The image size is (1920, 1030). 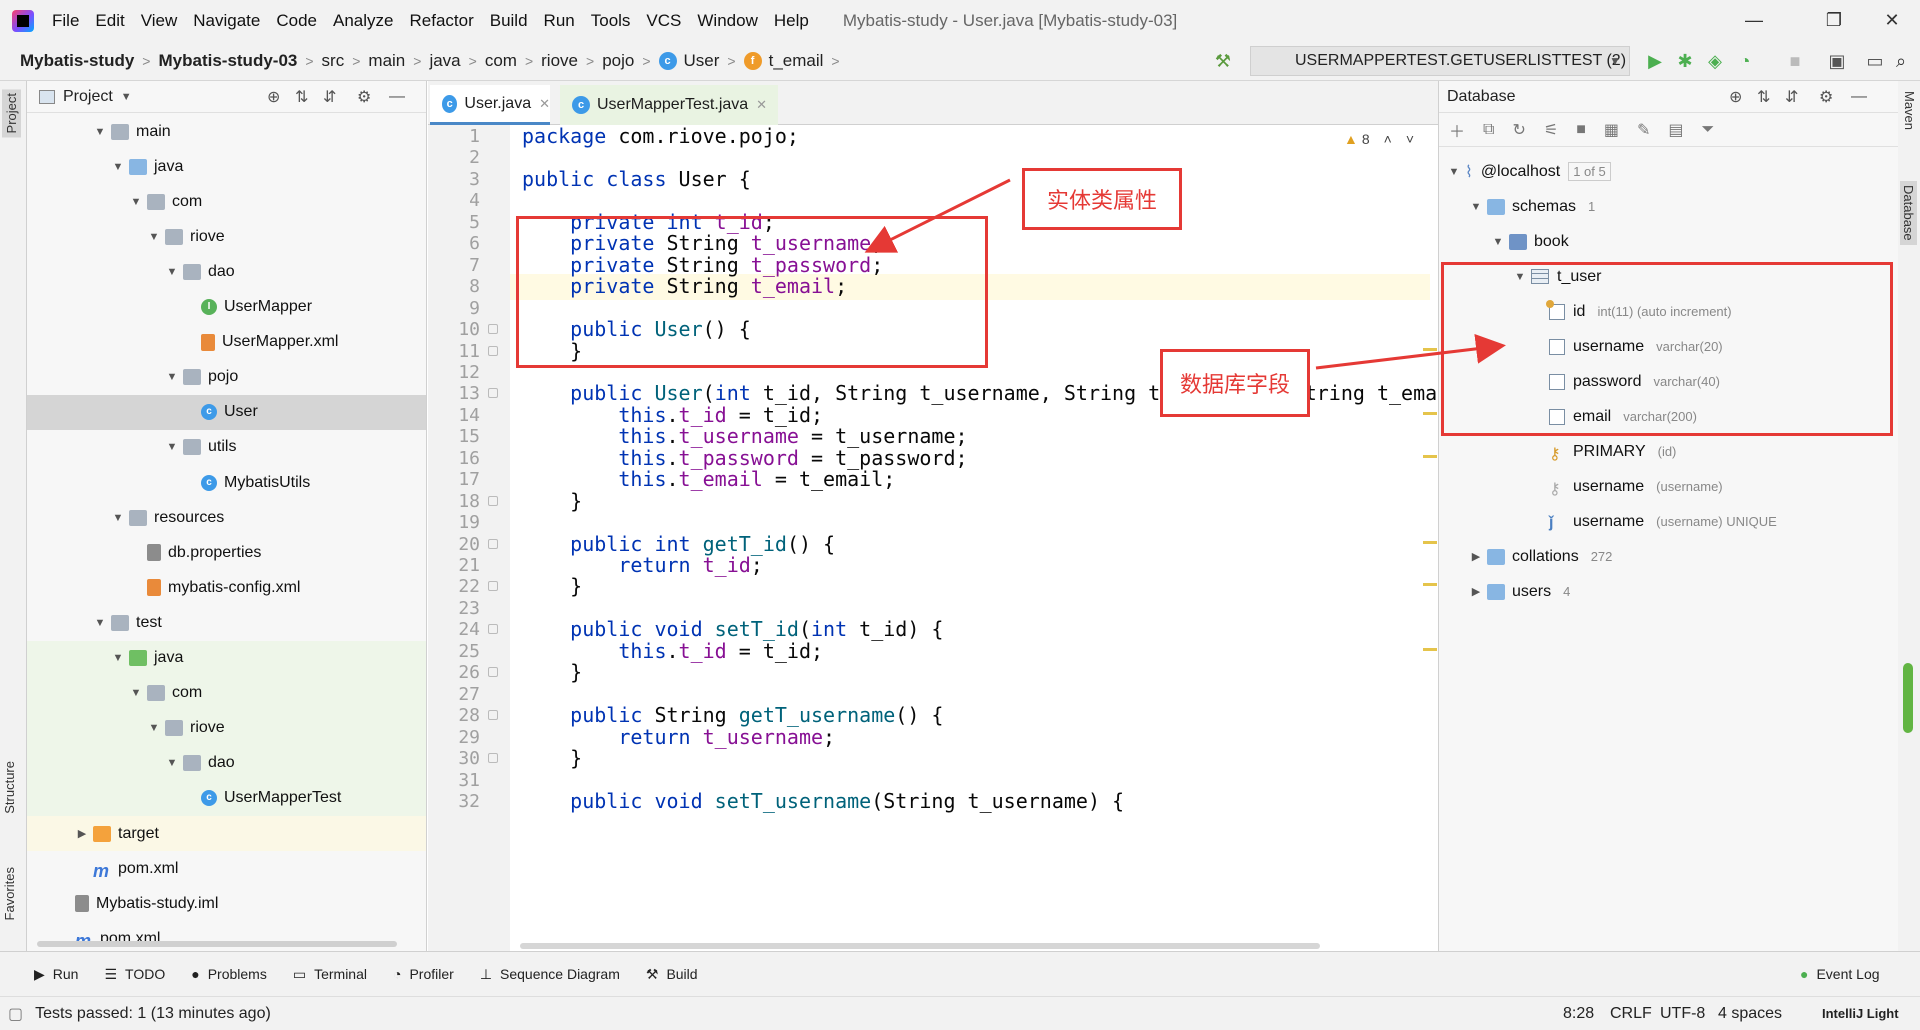 What do you see at coordinates (226, 552) in the screenshot?
I see `tree-item: db.properties` at bounding box center [226, 552].